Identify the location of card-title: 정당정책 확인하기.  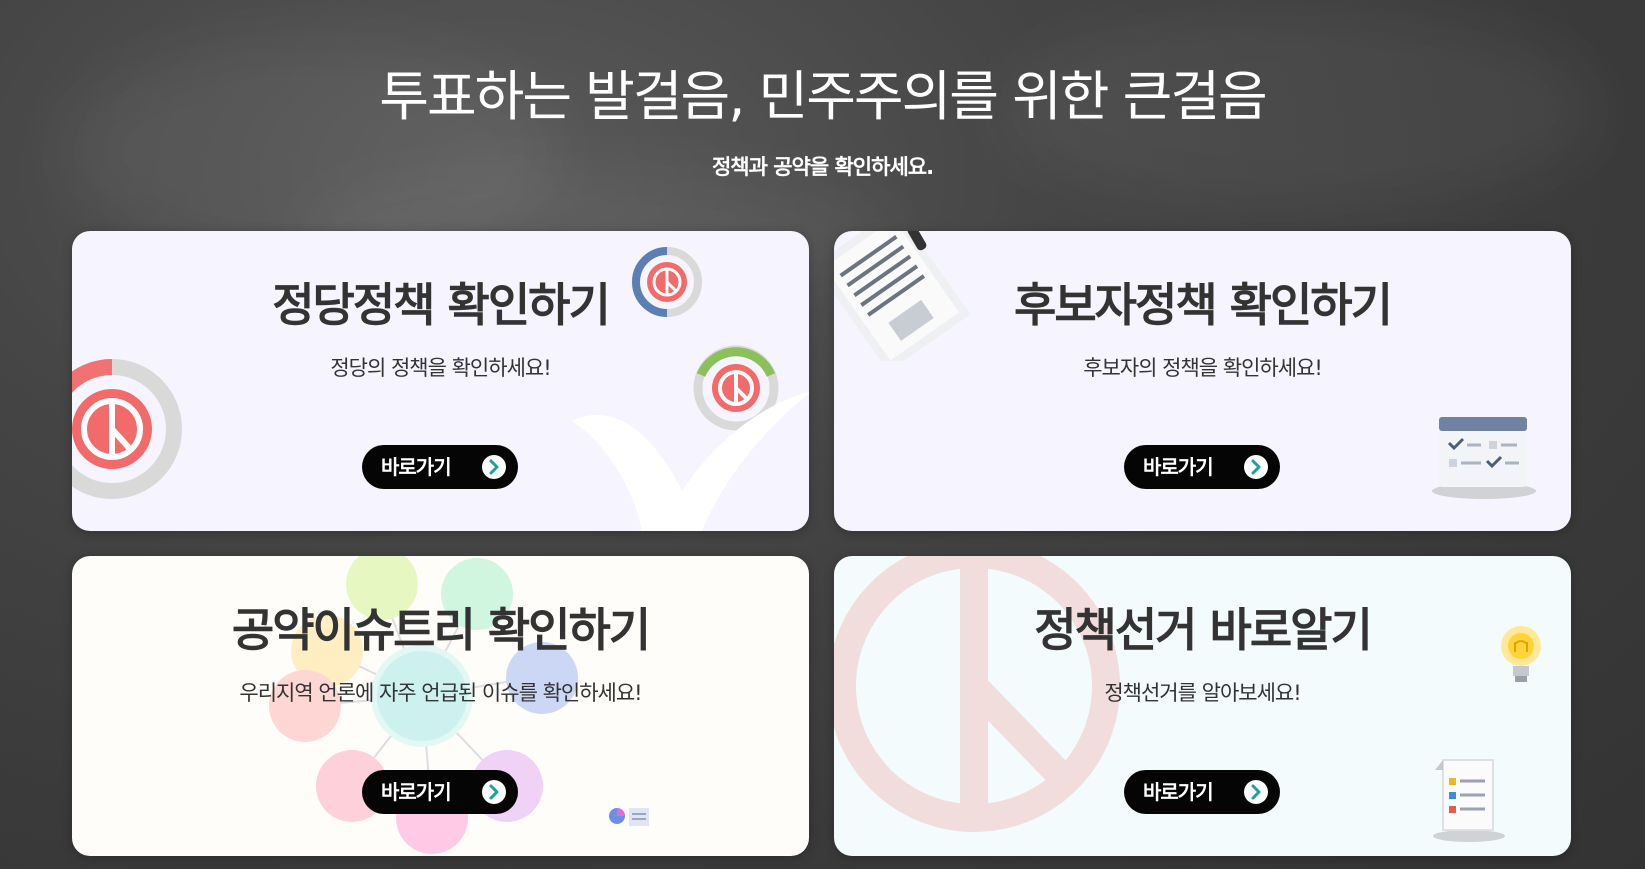
(441, 305).